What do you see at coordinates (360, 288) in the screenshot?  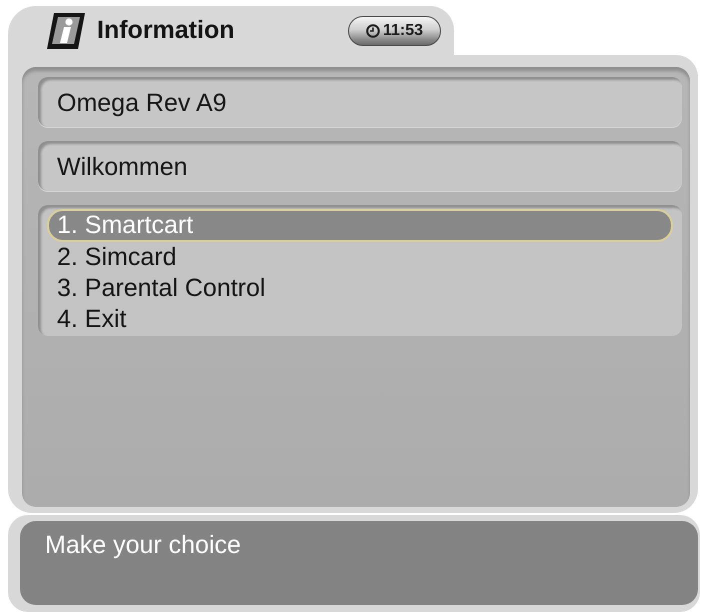 I see `menu-item: 3. Parental Control` at bounding box center [360, 288].